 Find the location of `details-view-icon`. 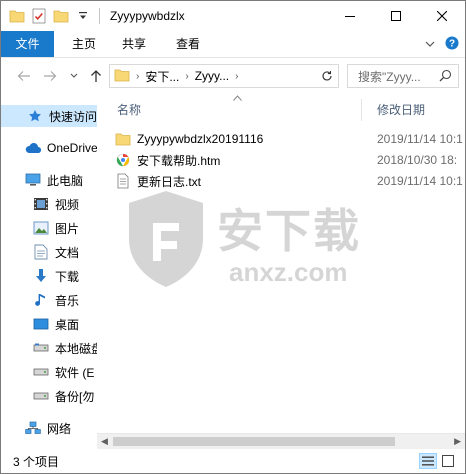

details-view-icon is located at coordinates (428, 461).